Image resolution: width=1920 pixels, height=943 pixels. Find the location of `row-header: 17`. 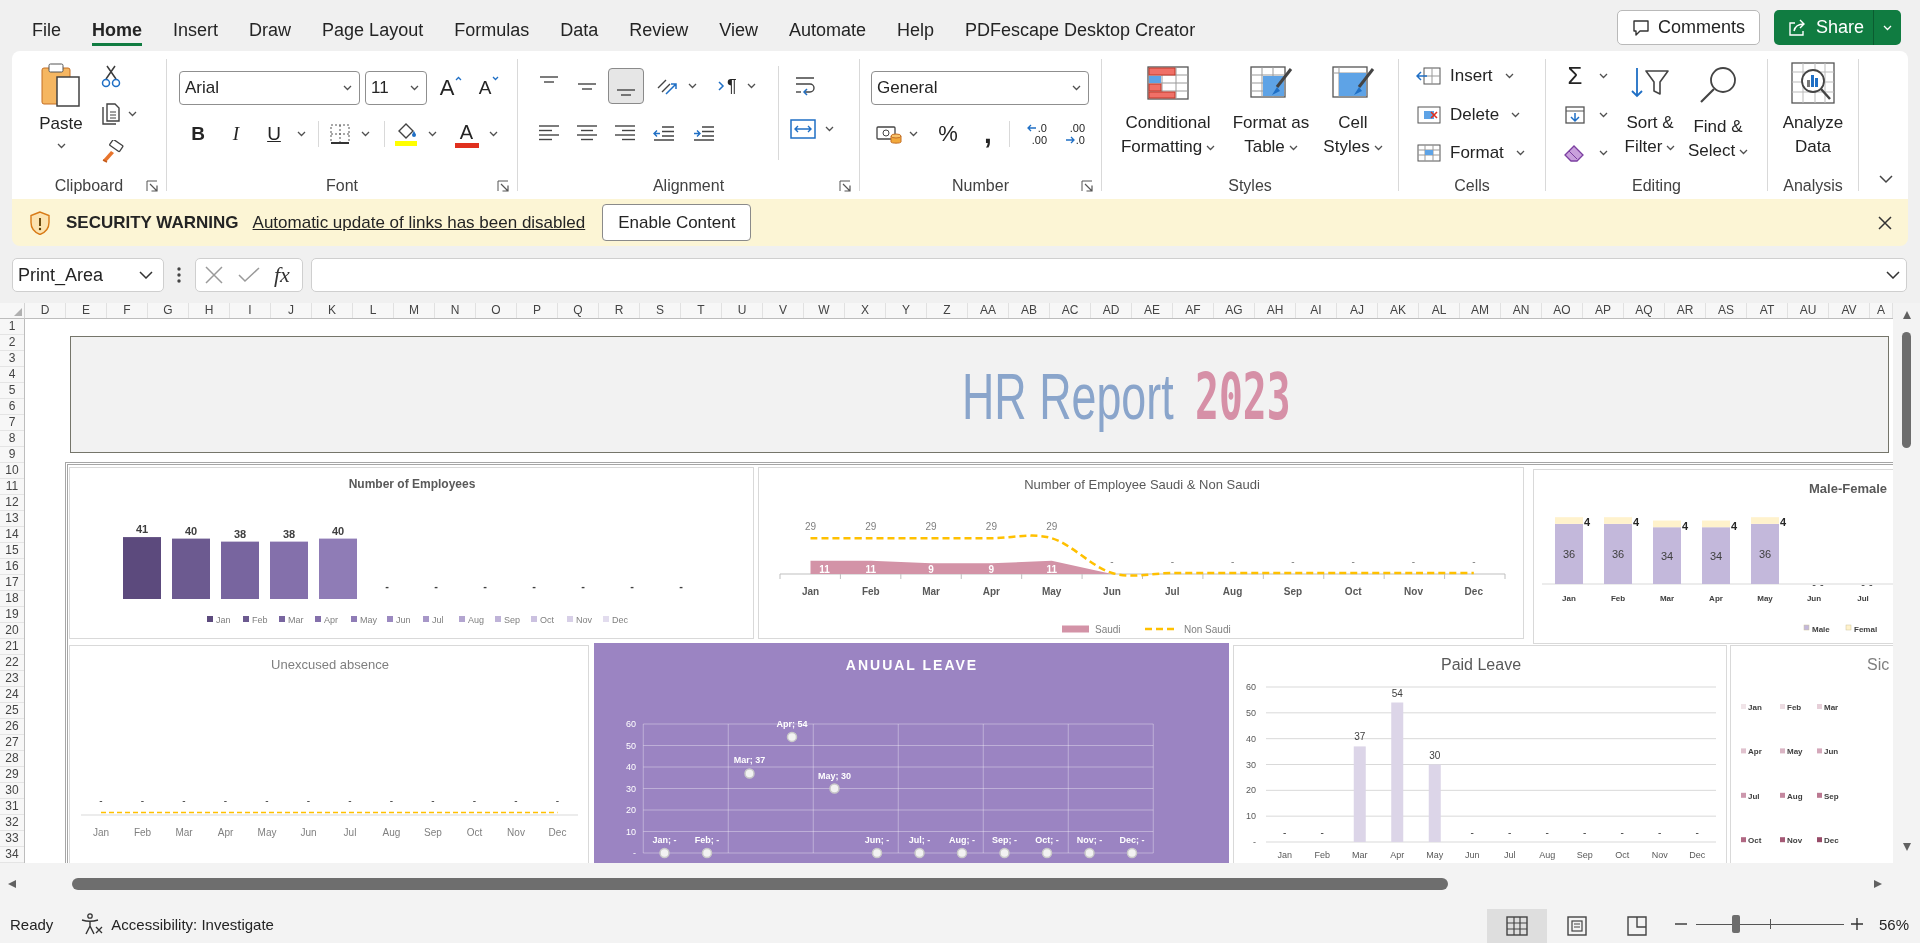

row-header: 17 is located at coordinates (12, 583).